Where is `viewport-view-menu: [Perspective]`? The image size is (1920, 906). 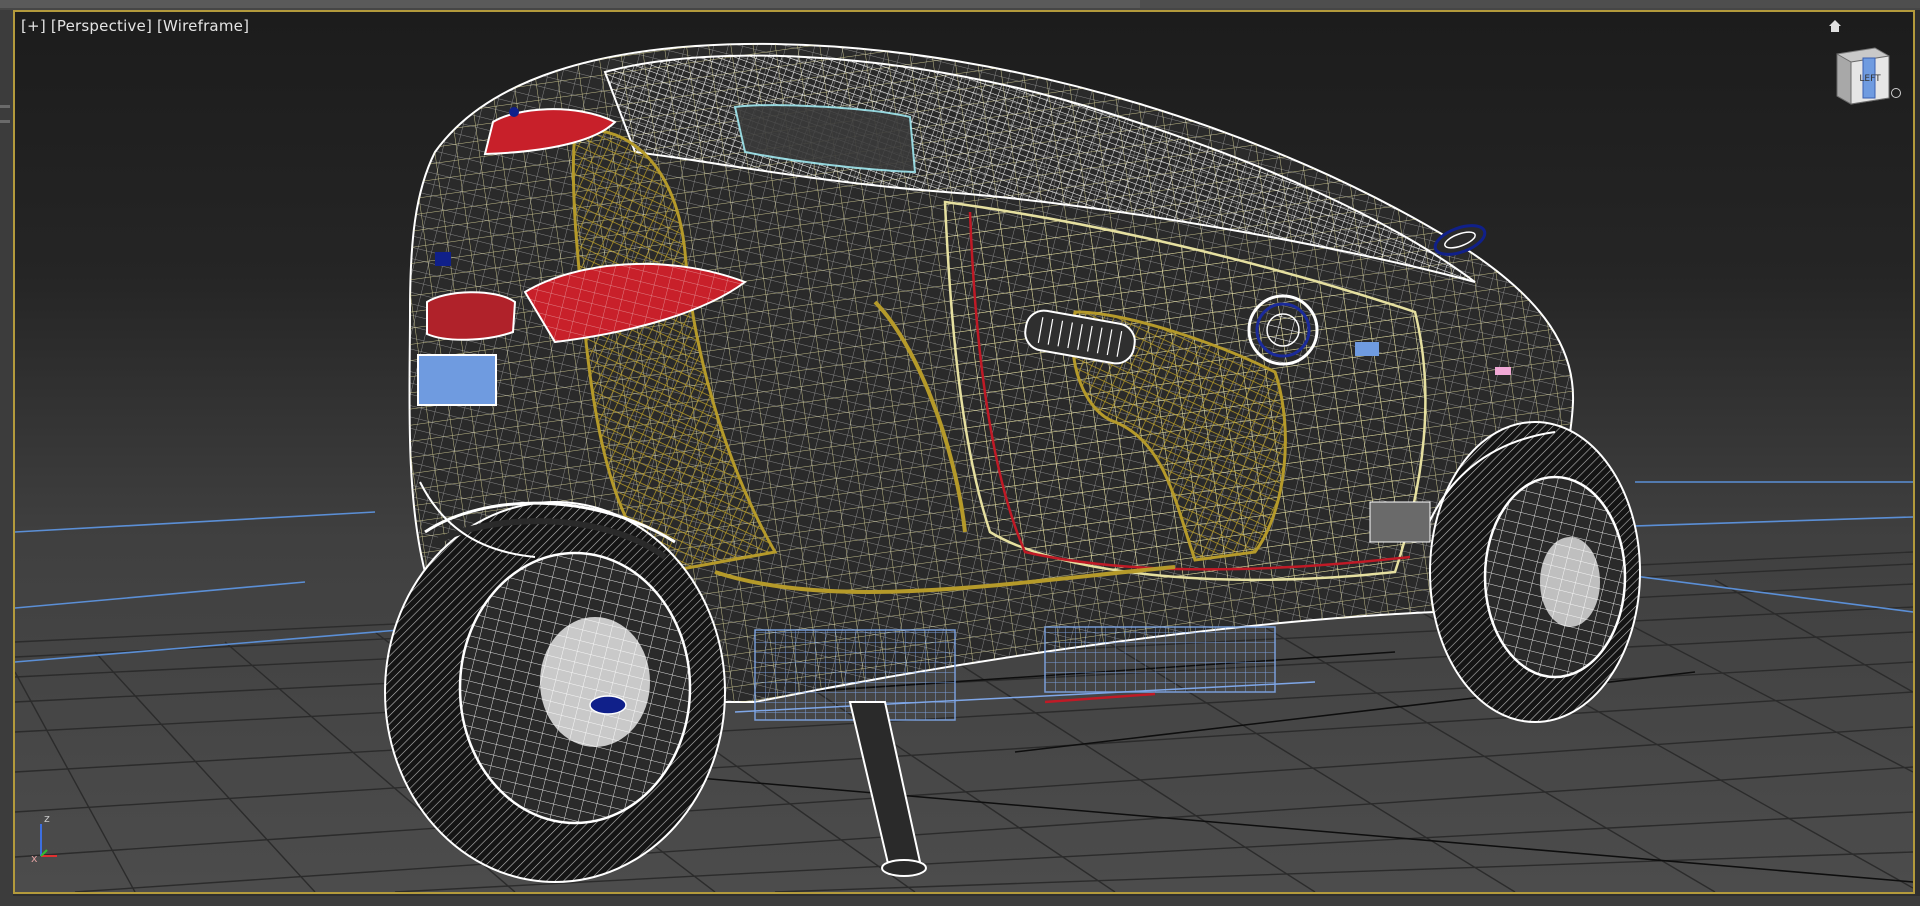
viewport-view-menu: [Perspective] is located at coordinates (101, 26).